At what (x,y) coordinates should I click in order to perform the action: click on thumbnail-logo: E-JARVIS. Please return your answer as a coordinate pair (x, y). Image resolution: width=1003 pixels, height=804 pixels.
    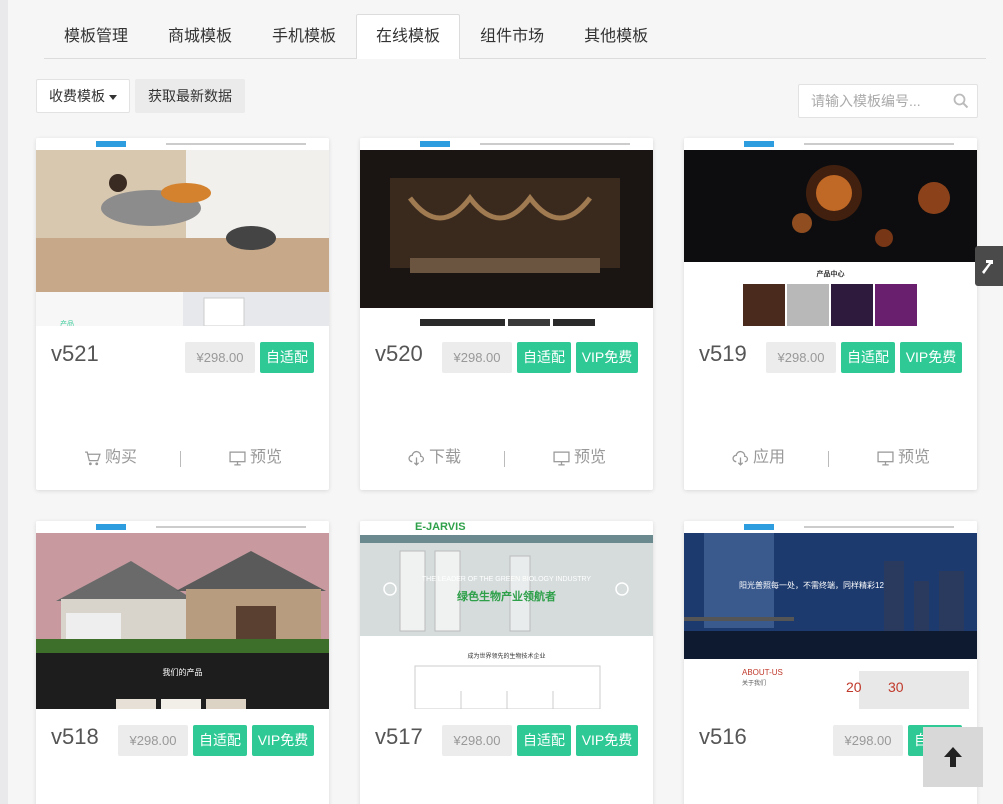
    Looking at the image, I should click on (440, 527).